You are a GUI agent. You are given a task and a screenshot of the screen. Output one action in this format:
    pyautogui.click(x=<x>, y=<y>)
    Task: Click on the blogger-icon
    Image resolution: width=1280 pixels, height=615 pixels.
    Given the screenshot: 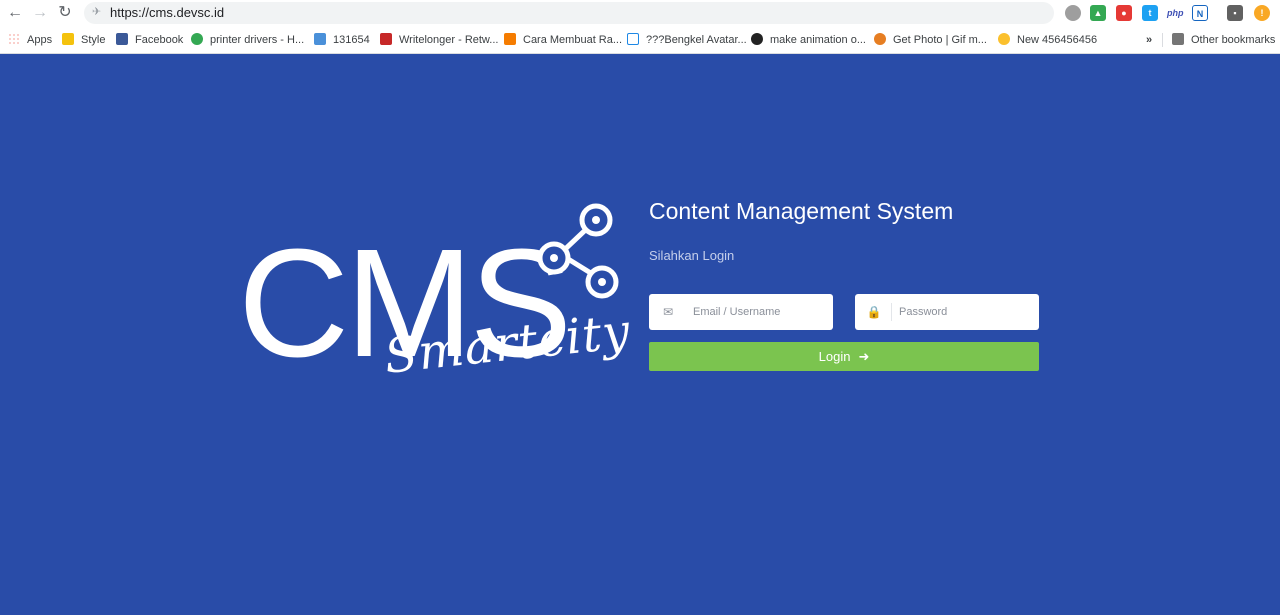 What is the action you would take?
    pyautogui.click(x=510, y=39)
    